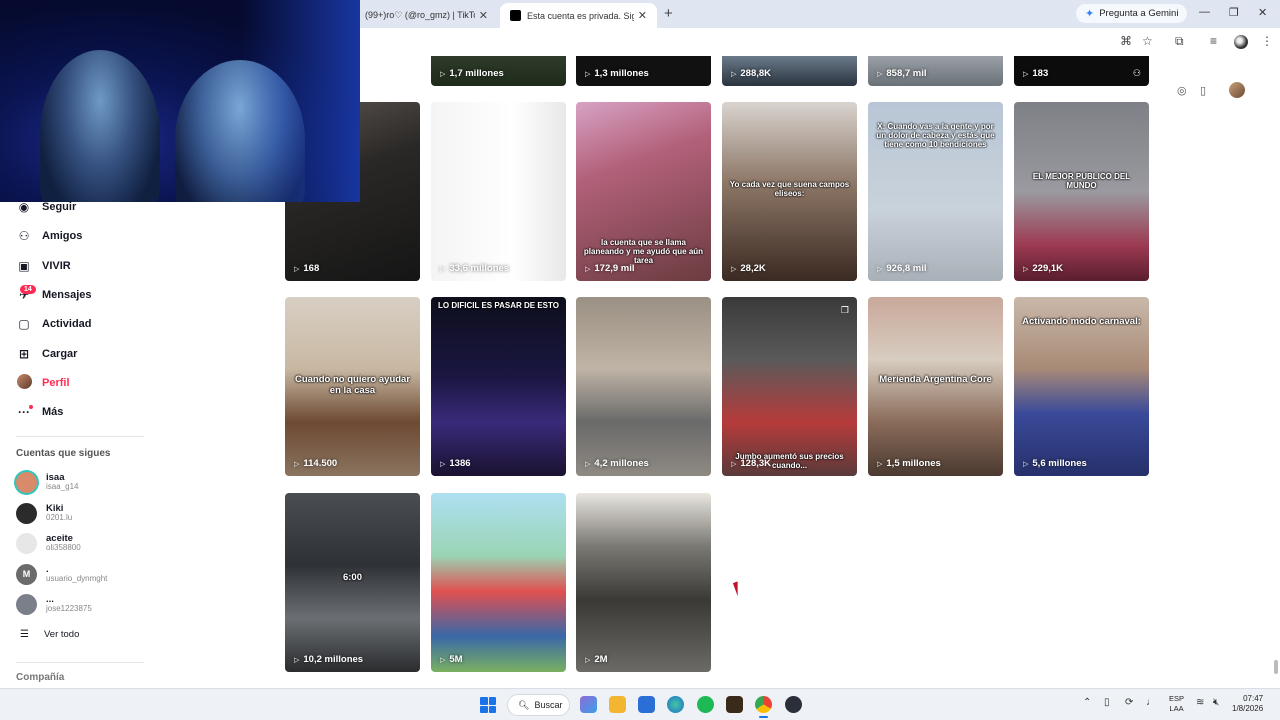  Describe the element at coordinates (643, 582) in the screenshot. I see `video-tile: ▷ 2M` at that location.